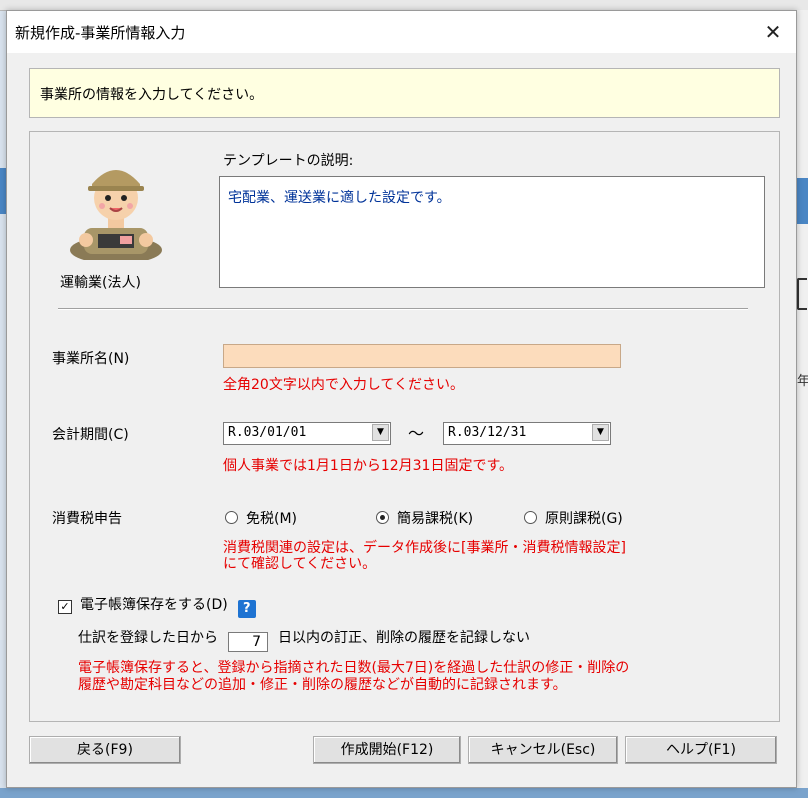  Describe the element at coordinates (422, 356) in the screenshot. I see `office-name-input` at that location.